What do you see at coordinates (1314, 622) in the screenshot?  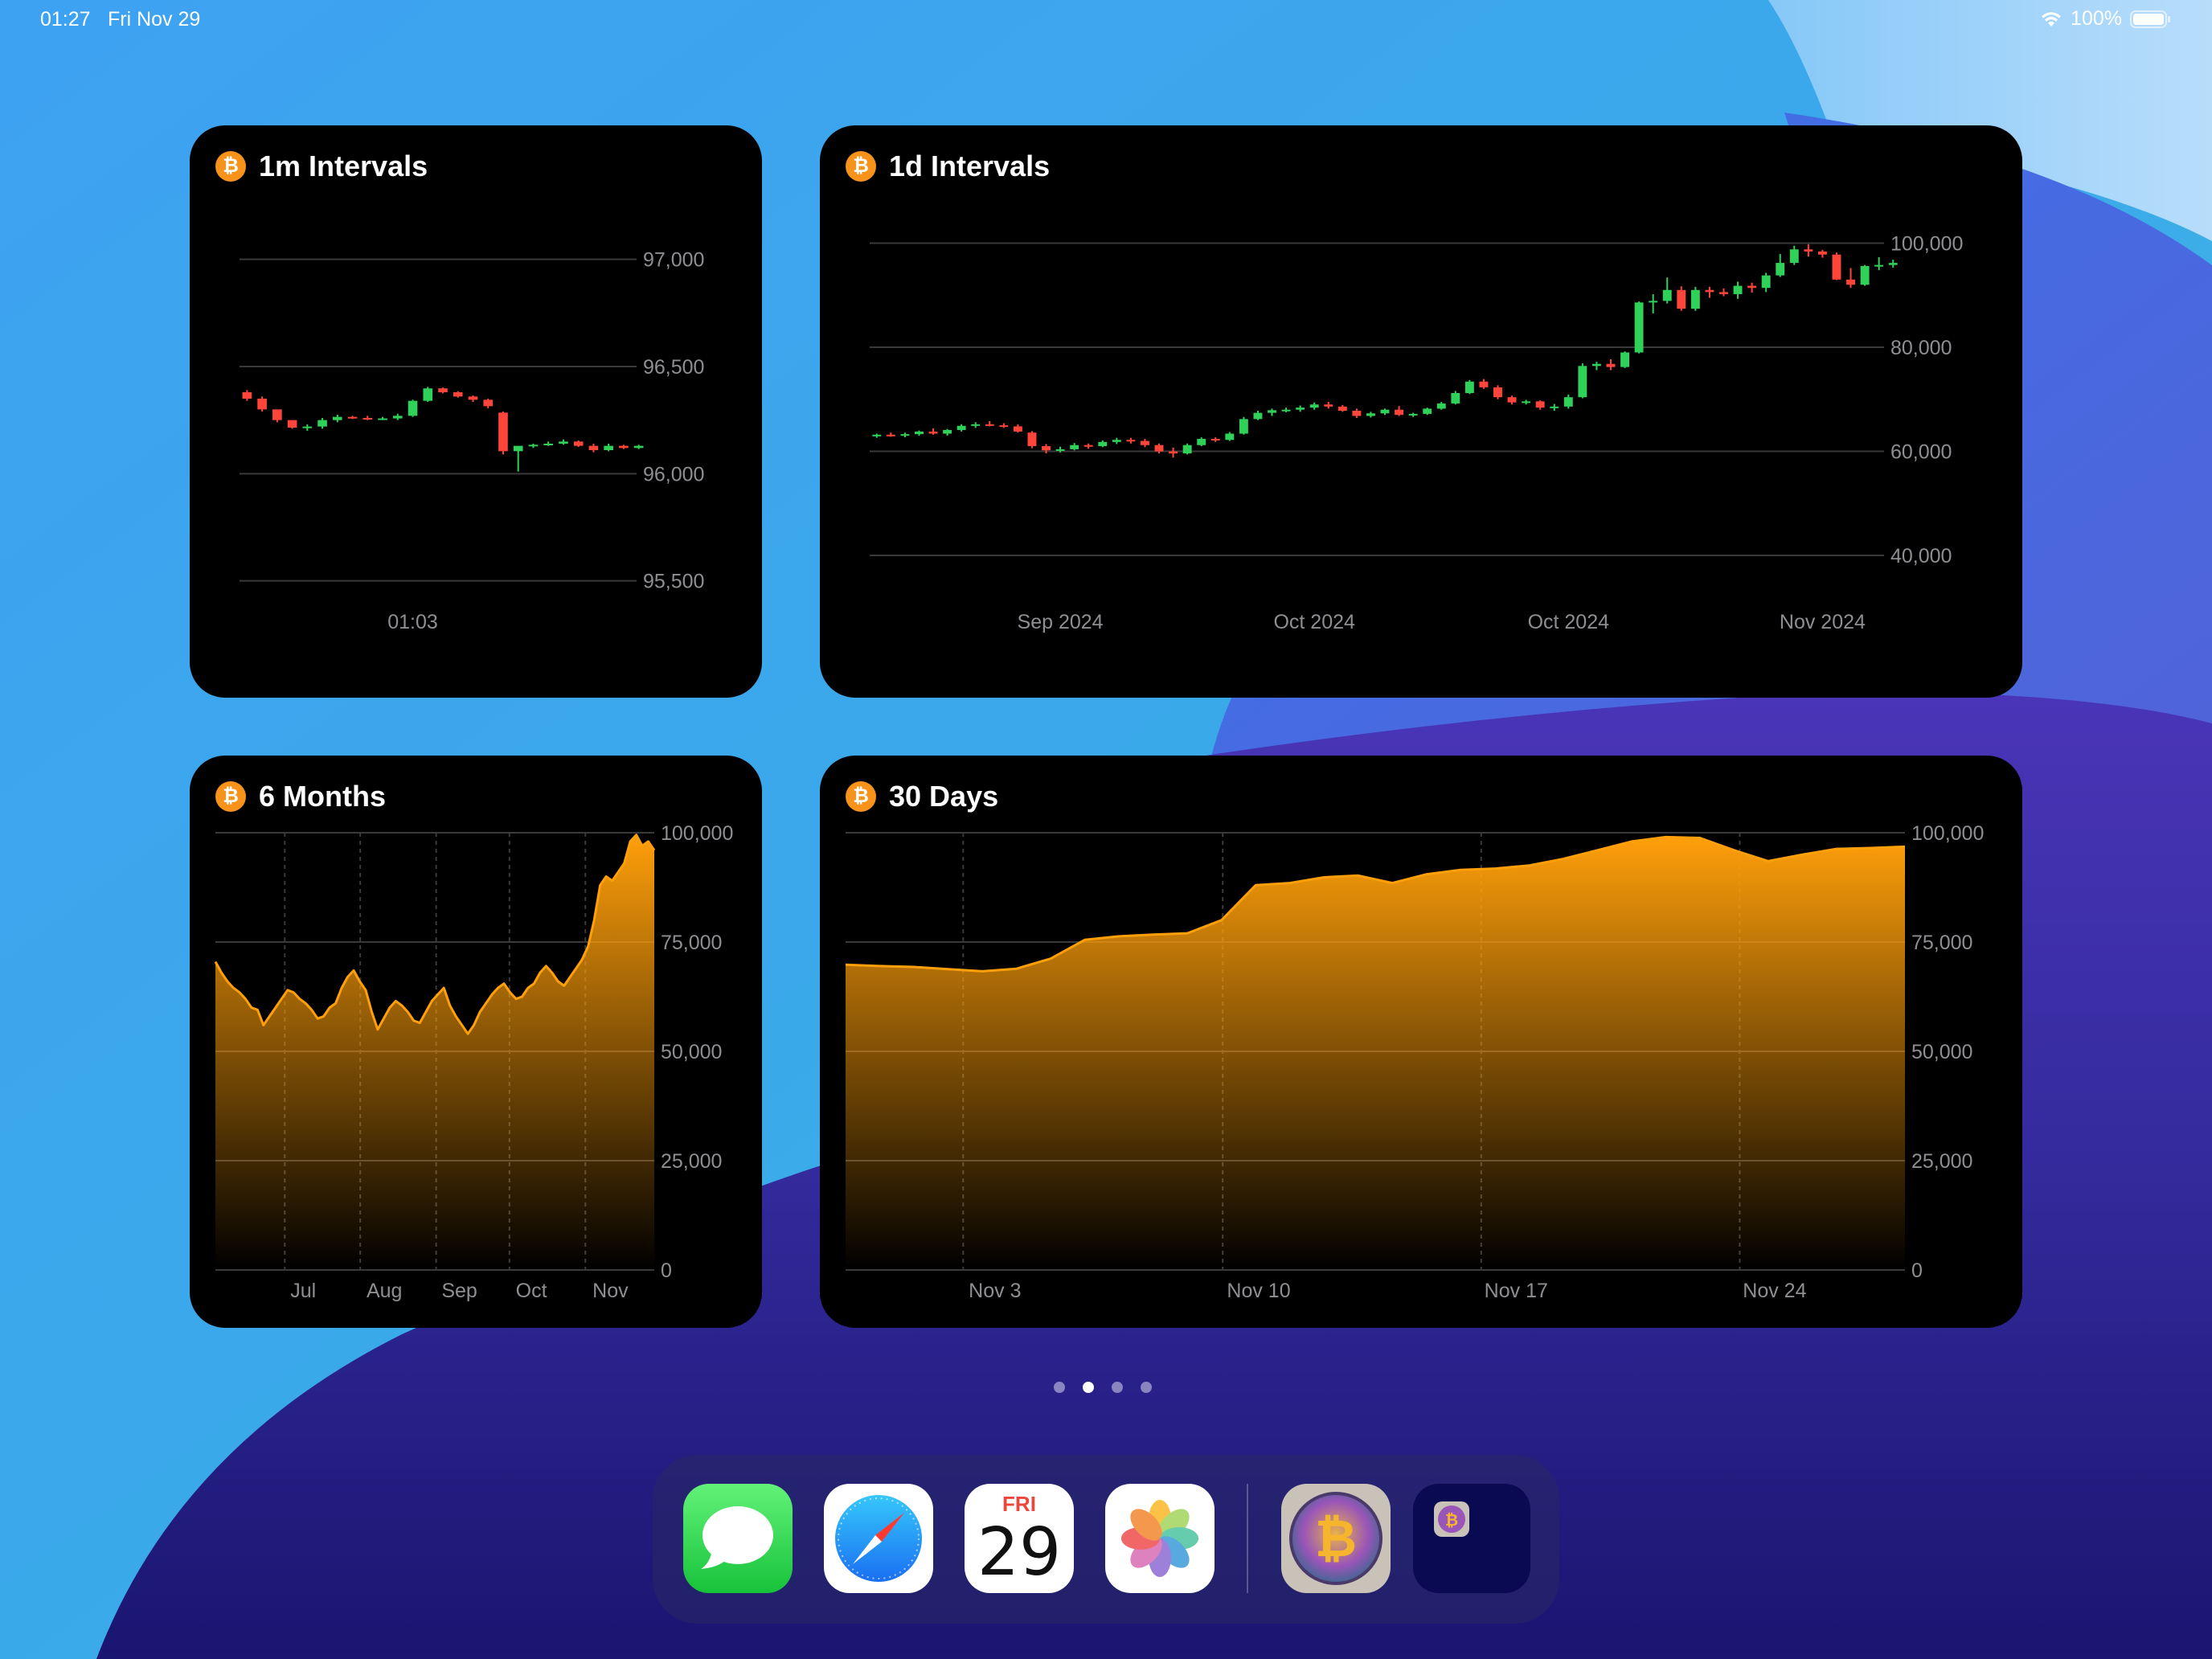 I see `x-tick-label: Oct 2024` at bounding box center [1314, 622].